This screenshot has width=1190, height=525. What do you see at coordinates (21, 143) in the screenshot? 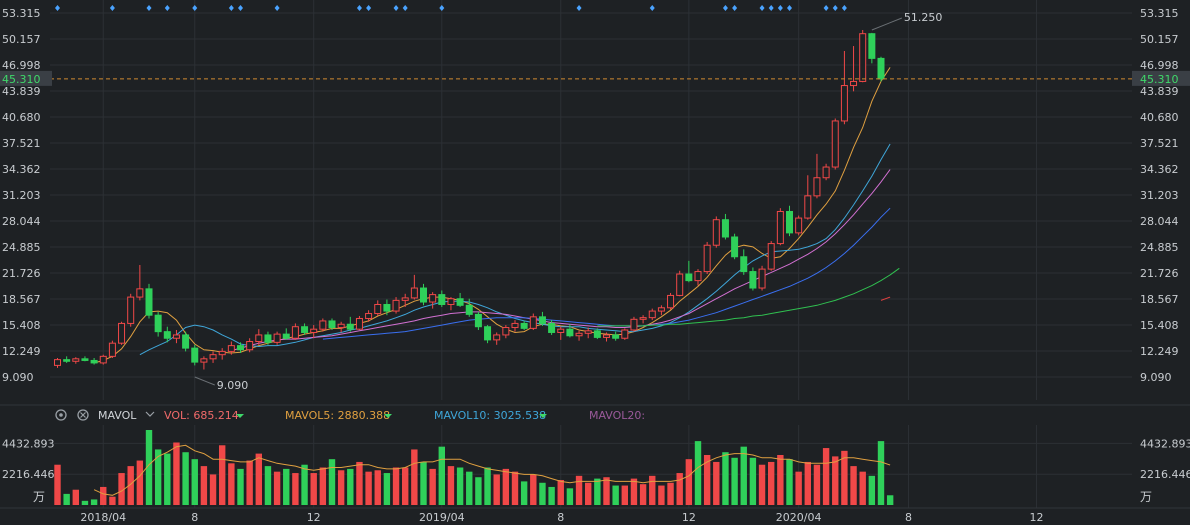
I see `y-tick-label-left: 37.521` at bounding box center [21, 143].